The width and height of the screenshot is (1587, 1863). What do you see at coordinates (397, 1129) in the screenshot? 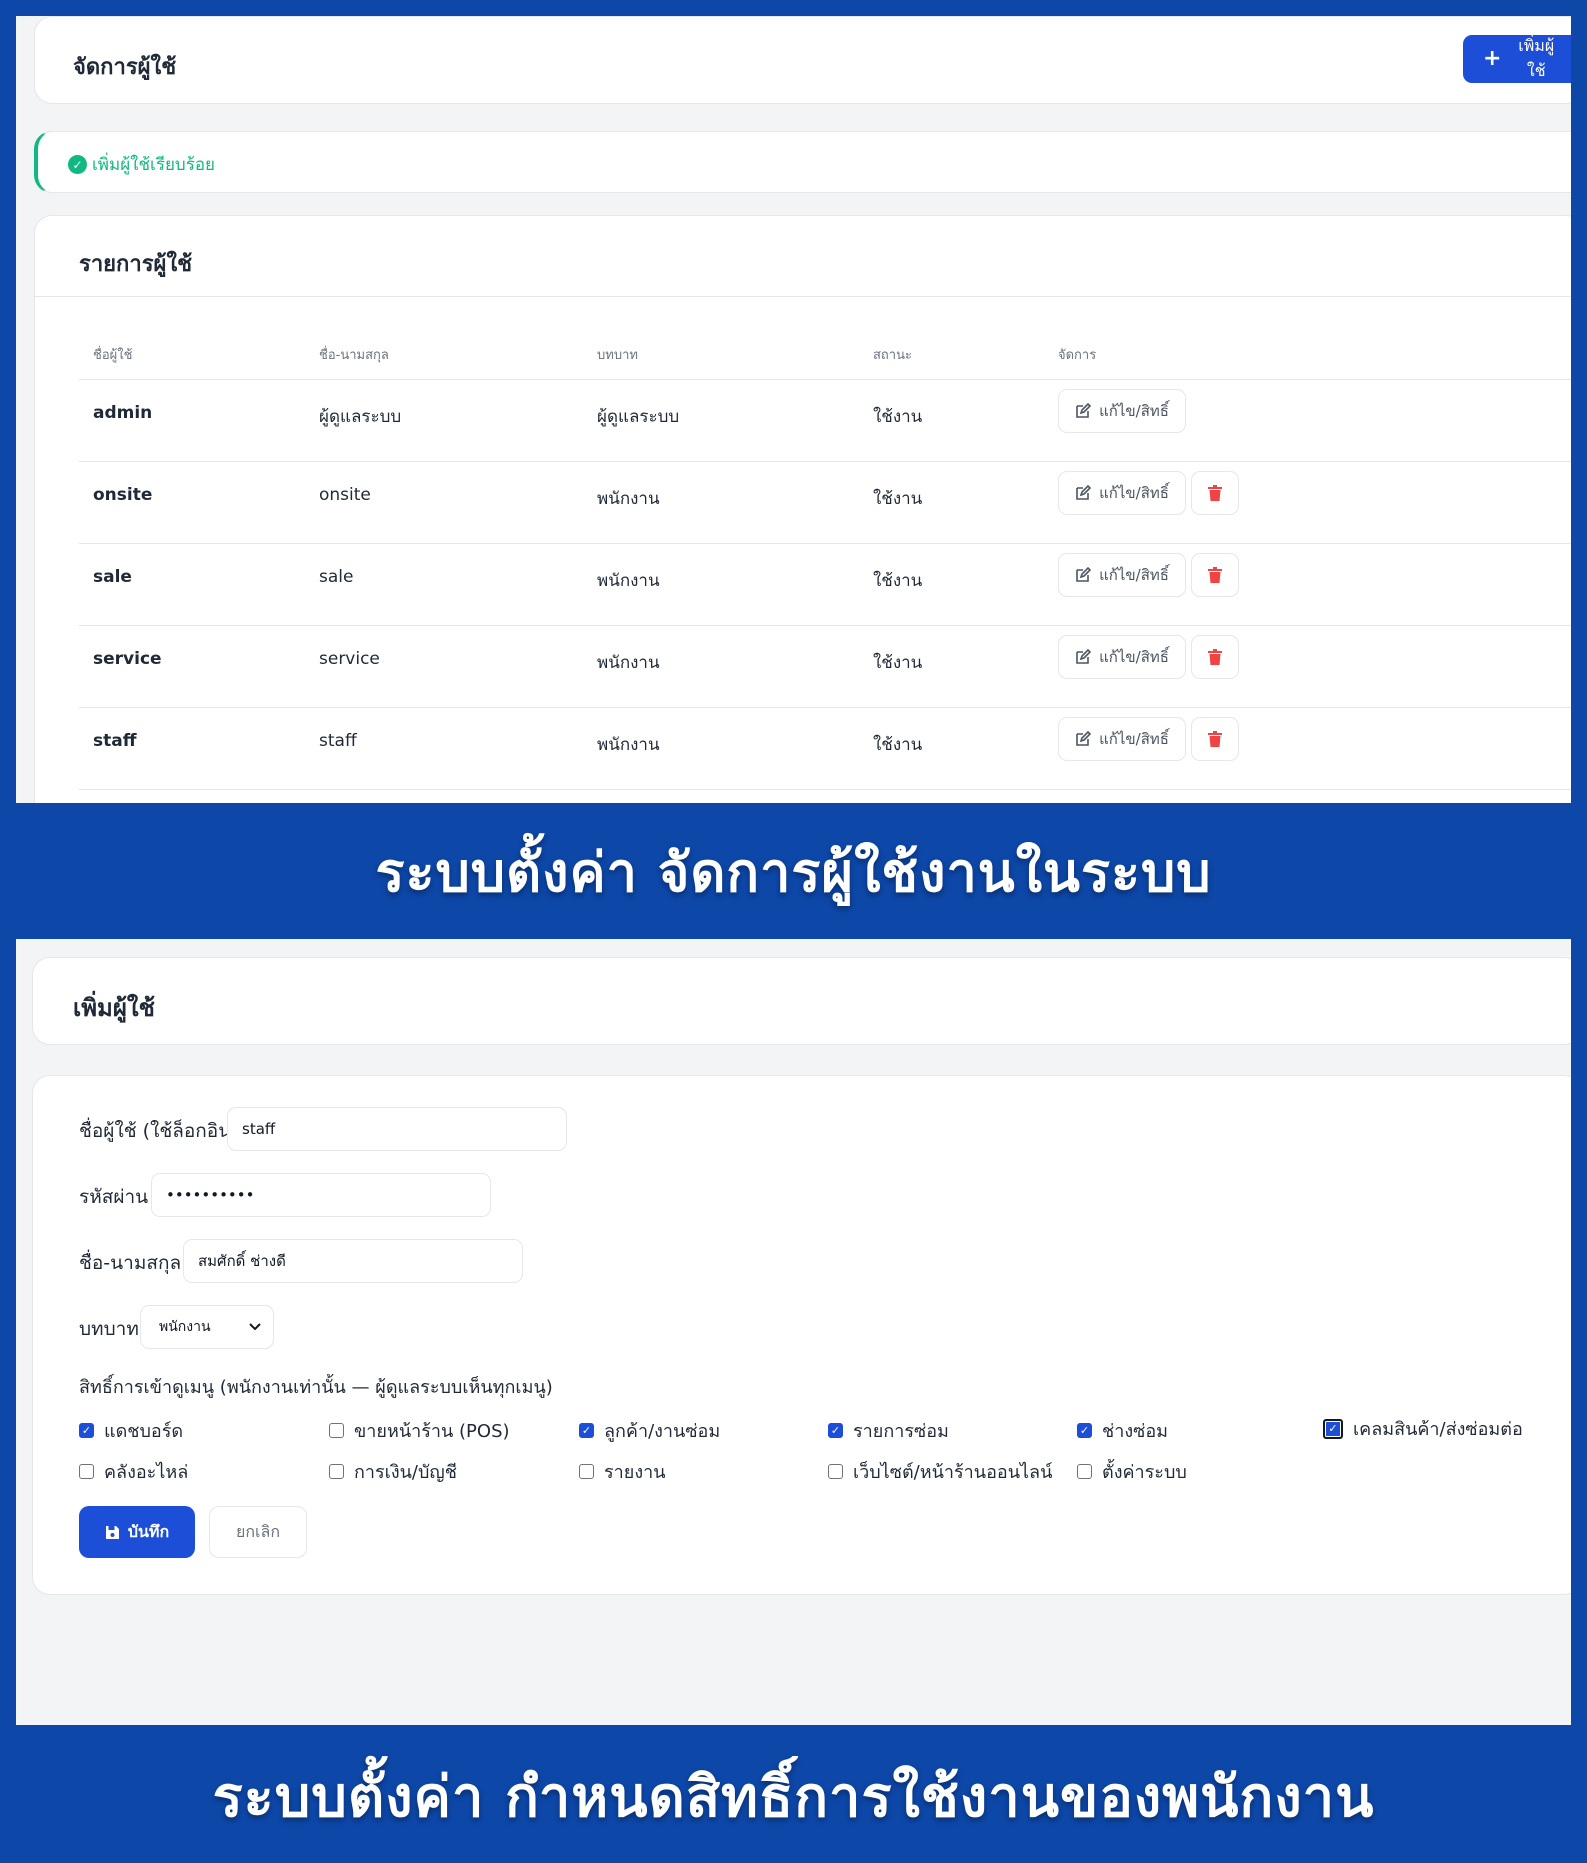
I see `username-input` at bounding box center [397, 1129].